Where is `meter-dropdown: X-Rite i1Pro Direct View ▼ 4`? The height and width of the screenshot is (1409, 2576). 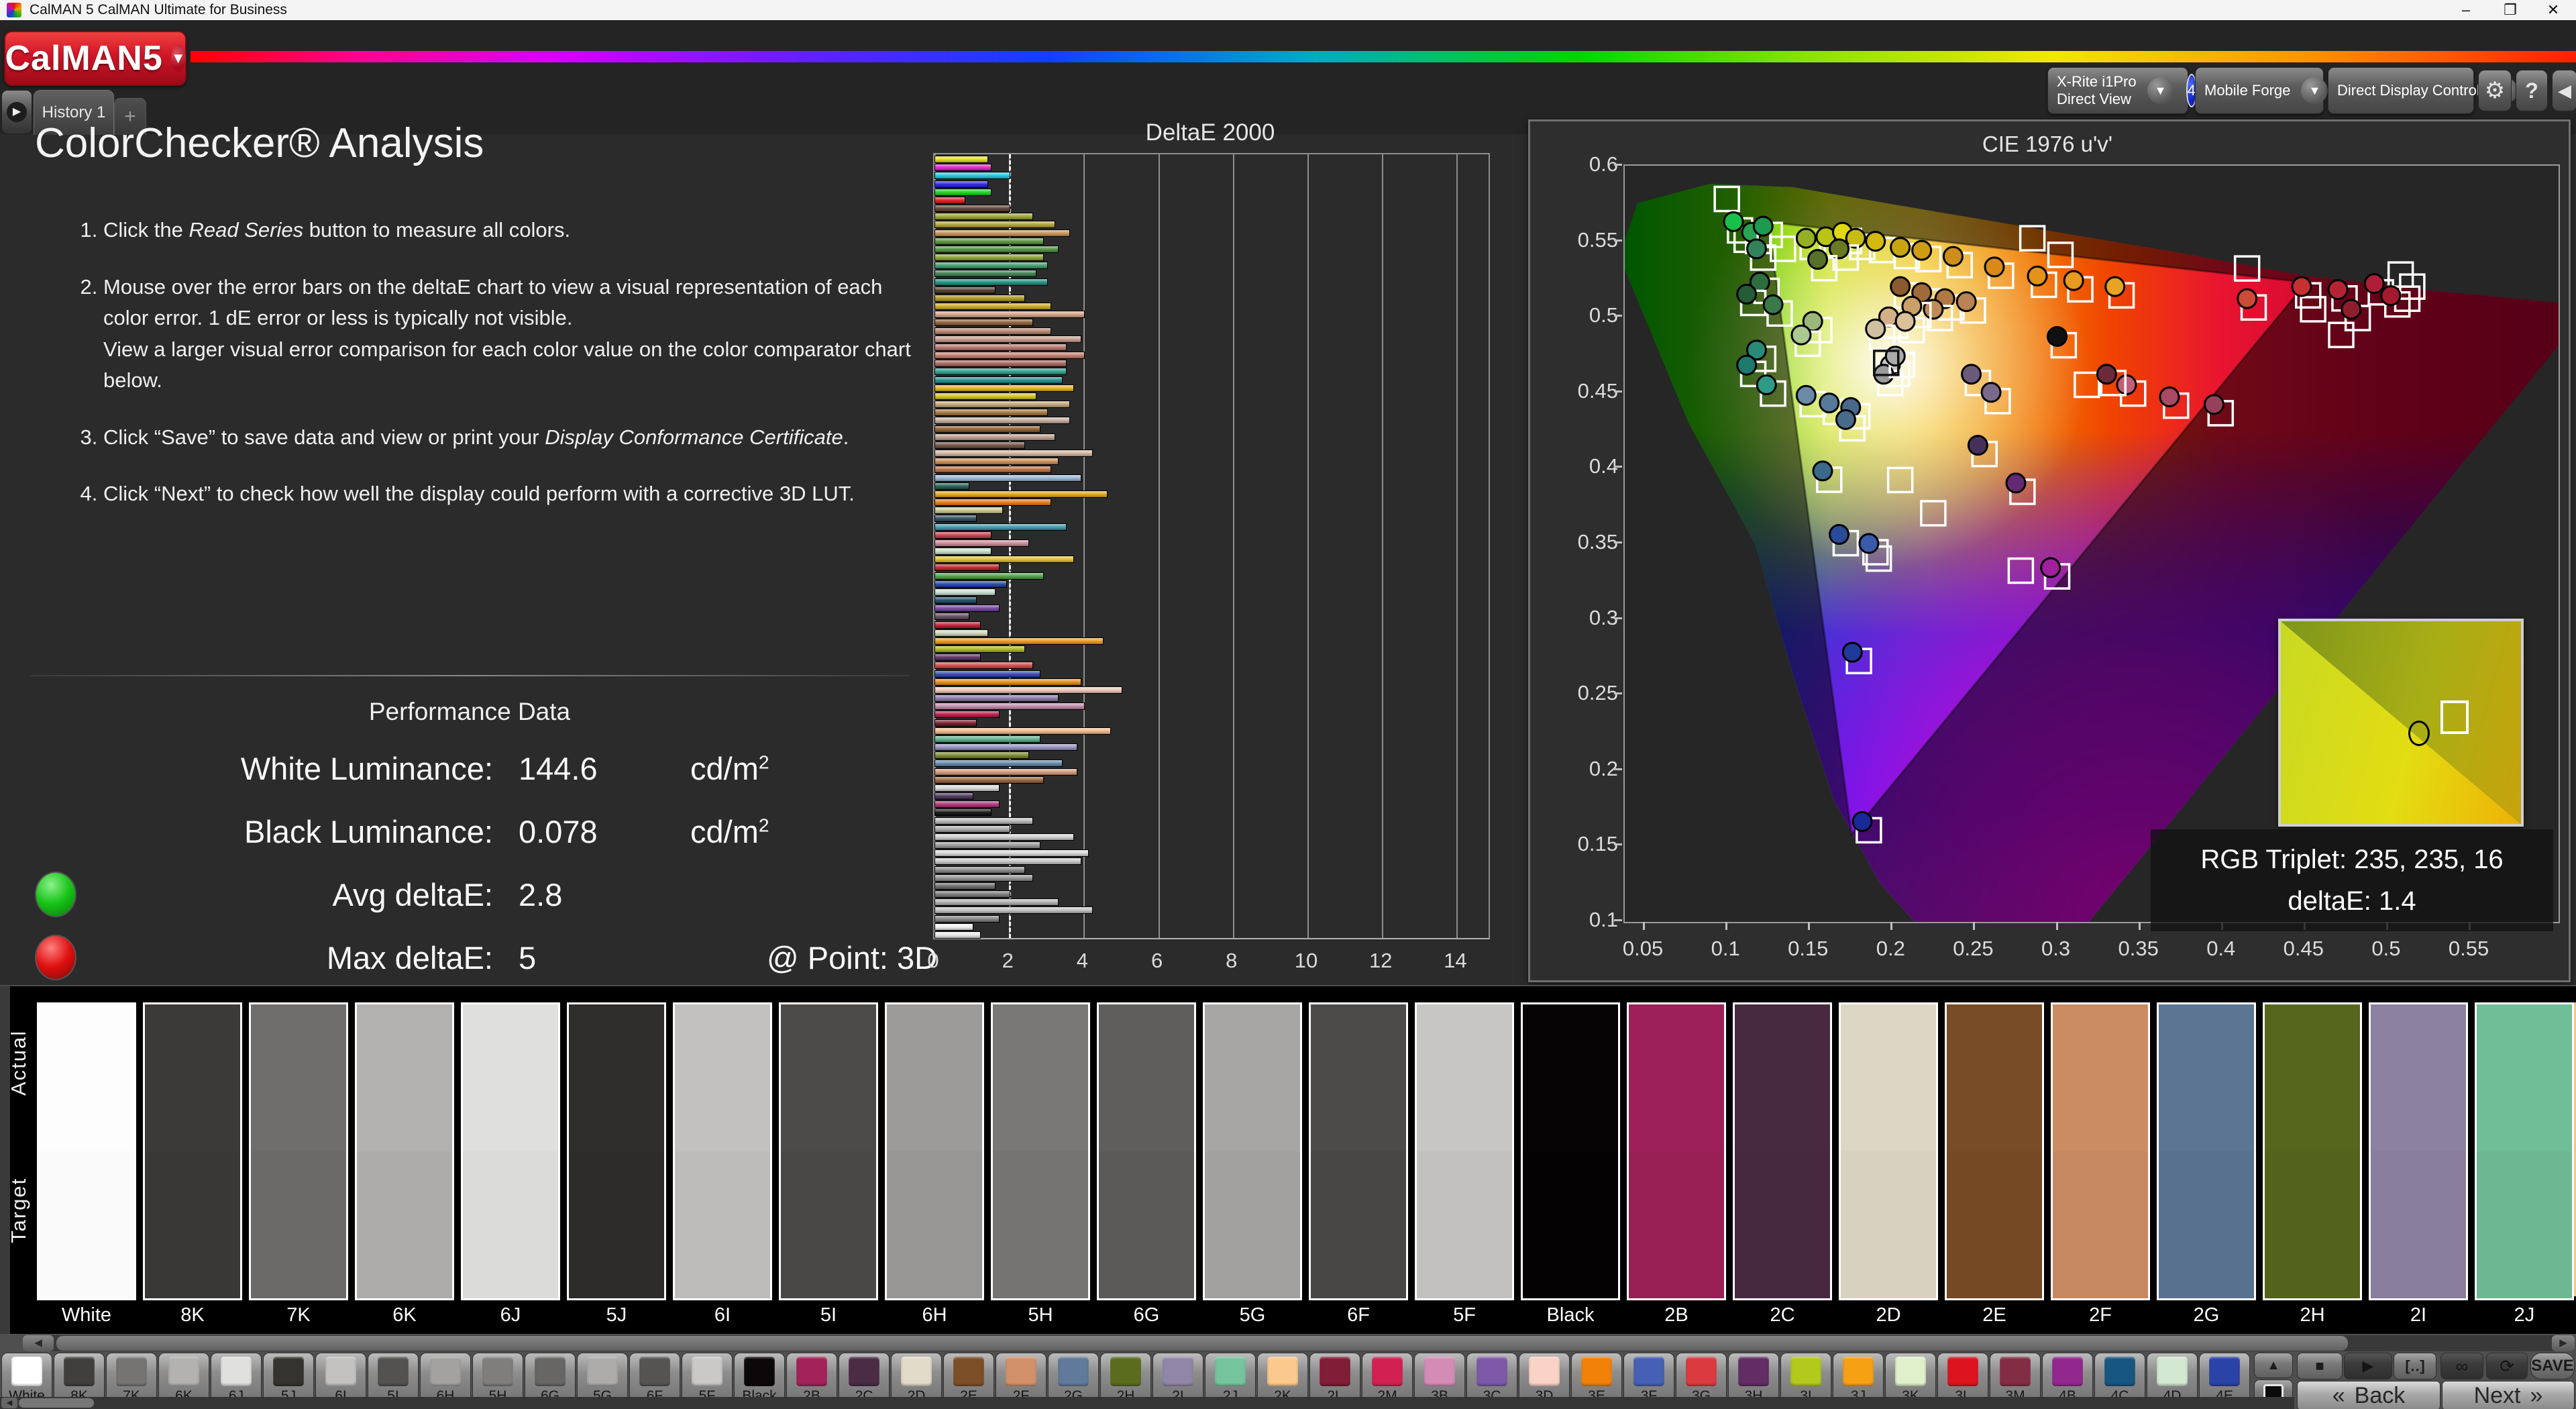
meter-dropdown: X-Rite i1Pro Direct View ▼ 4 is located at coordinates (2122, 90).